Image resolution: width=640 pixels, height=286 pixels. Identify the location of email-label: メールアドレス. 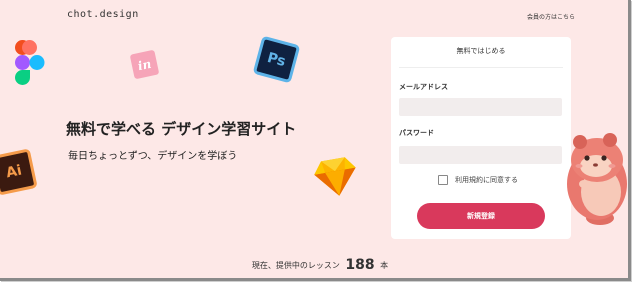
(423, 87).